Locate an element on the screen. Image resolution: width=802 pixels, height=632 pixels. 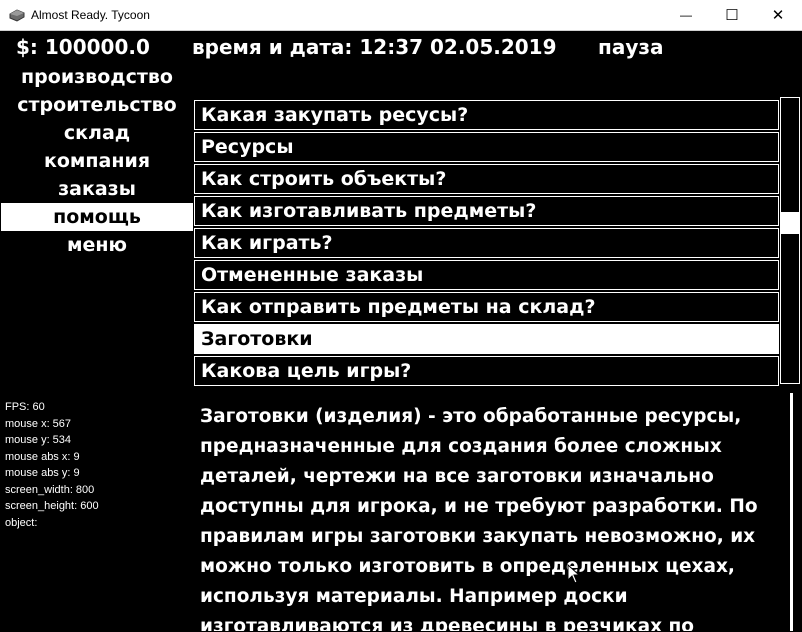
help-topic-item: Как строить объекты? is located at coordinates (486, 179).